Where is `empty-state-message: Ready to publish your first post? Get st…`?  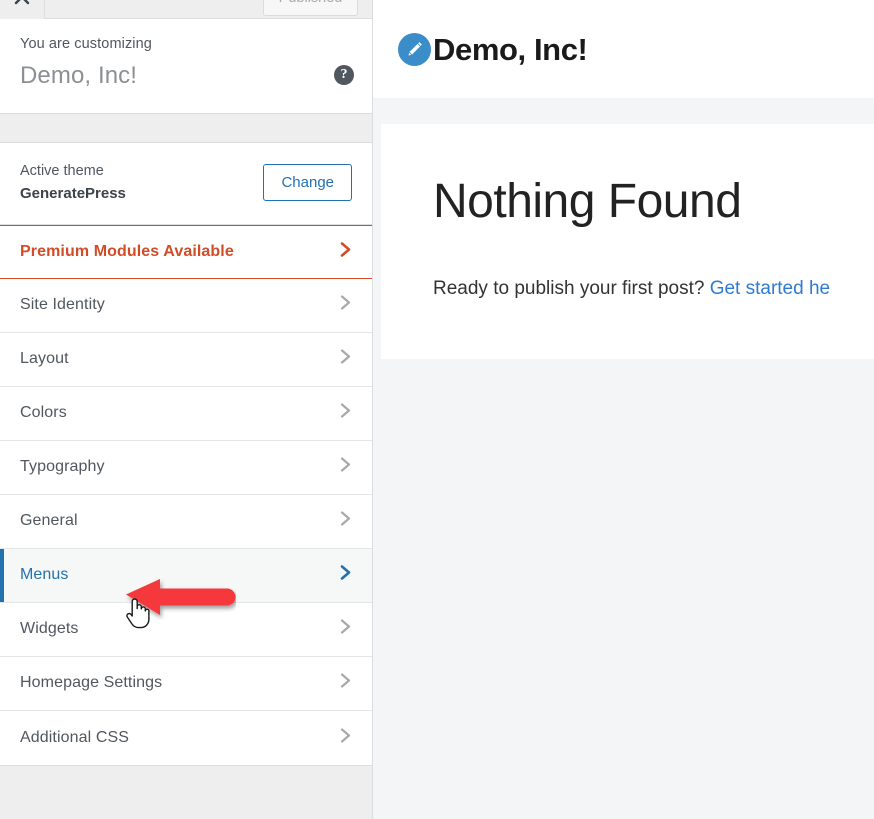
empty-state-message: Ready to publish your first post? Get st… is located at coordinates (653, 289).